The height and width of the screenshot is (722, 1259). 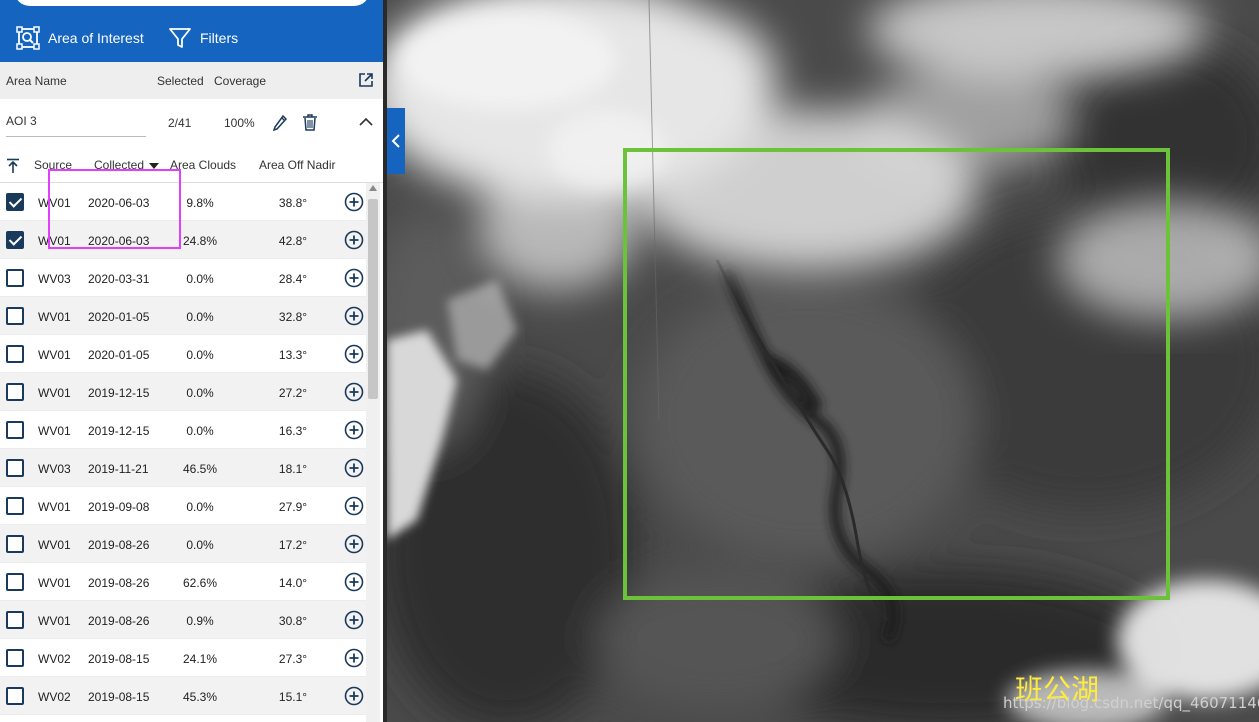 What do you see at coordinates (240, 81) in the screenshot?
I see `coverage-heading: Coverage` at bounding box center [240, 81].